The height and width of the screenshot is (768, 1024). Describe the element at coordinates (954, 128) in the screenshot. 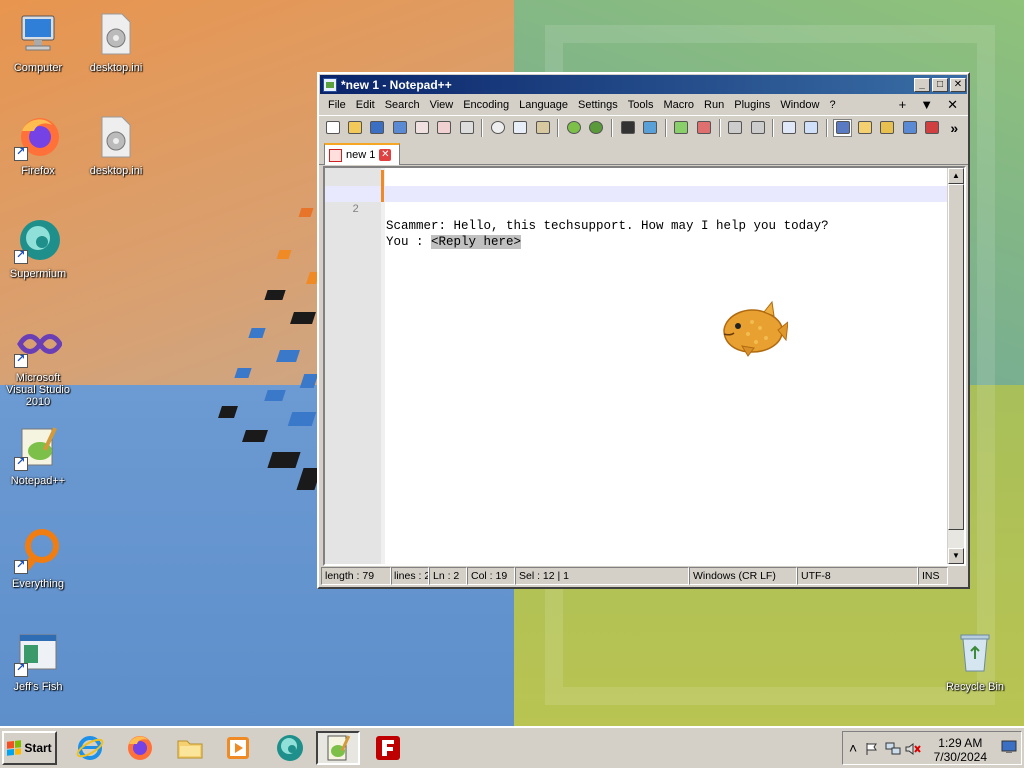

I see `toolbar-overflow-icon: »` at that location.